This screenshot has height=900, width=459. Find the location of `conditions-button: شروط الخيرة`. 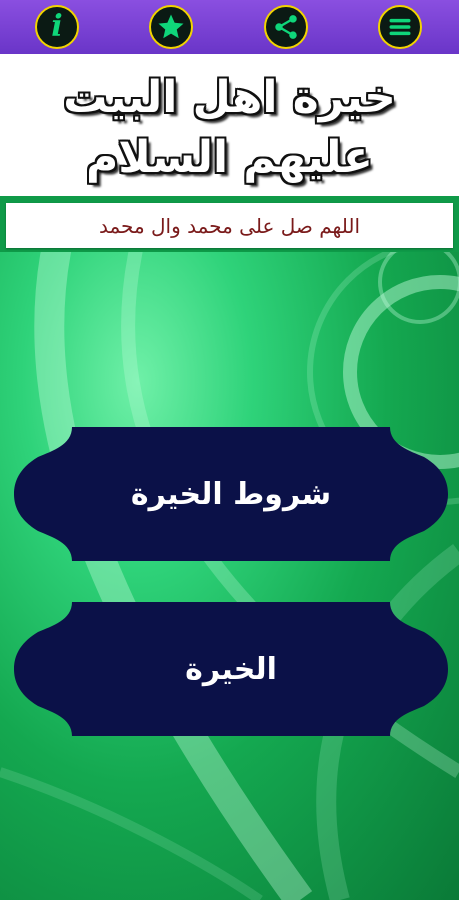

conditions-button: شروط الخيرة is located at coordinates (231, 494).